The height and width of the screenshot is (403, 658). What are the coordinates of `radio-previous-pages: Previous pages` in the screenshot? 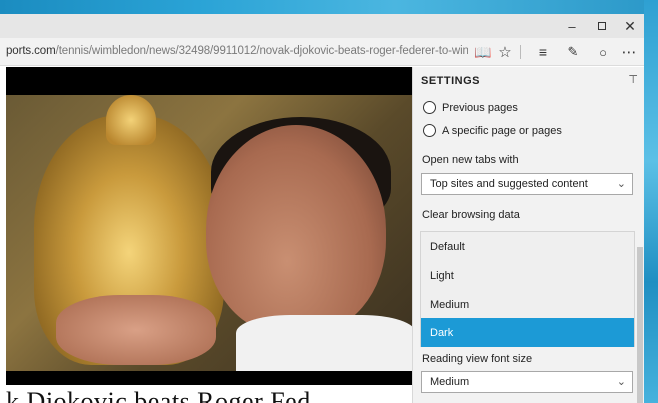 It's located at (470, 107).